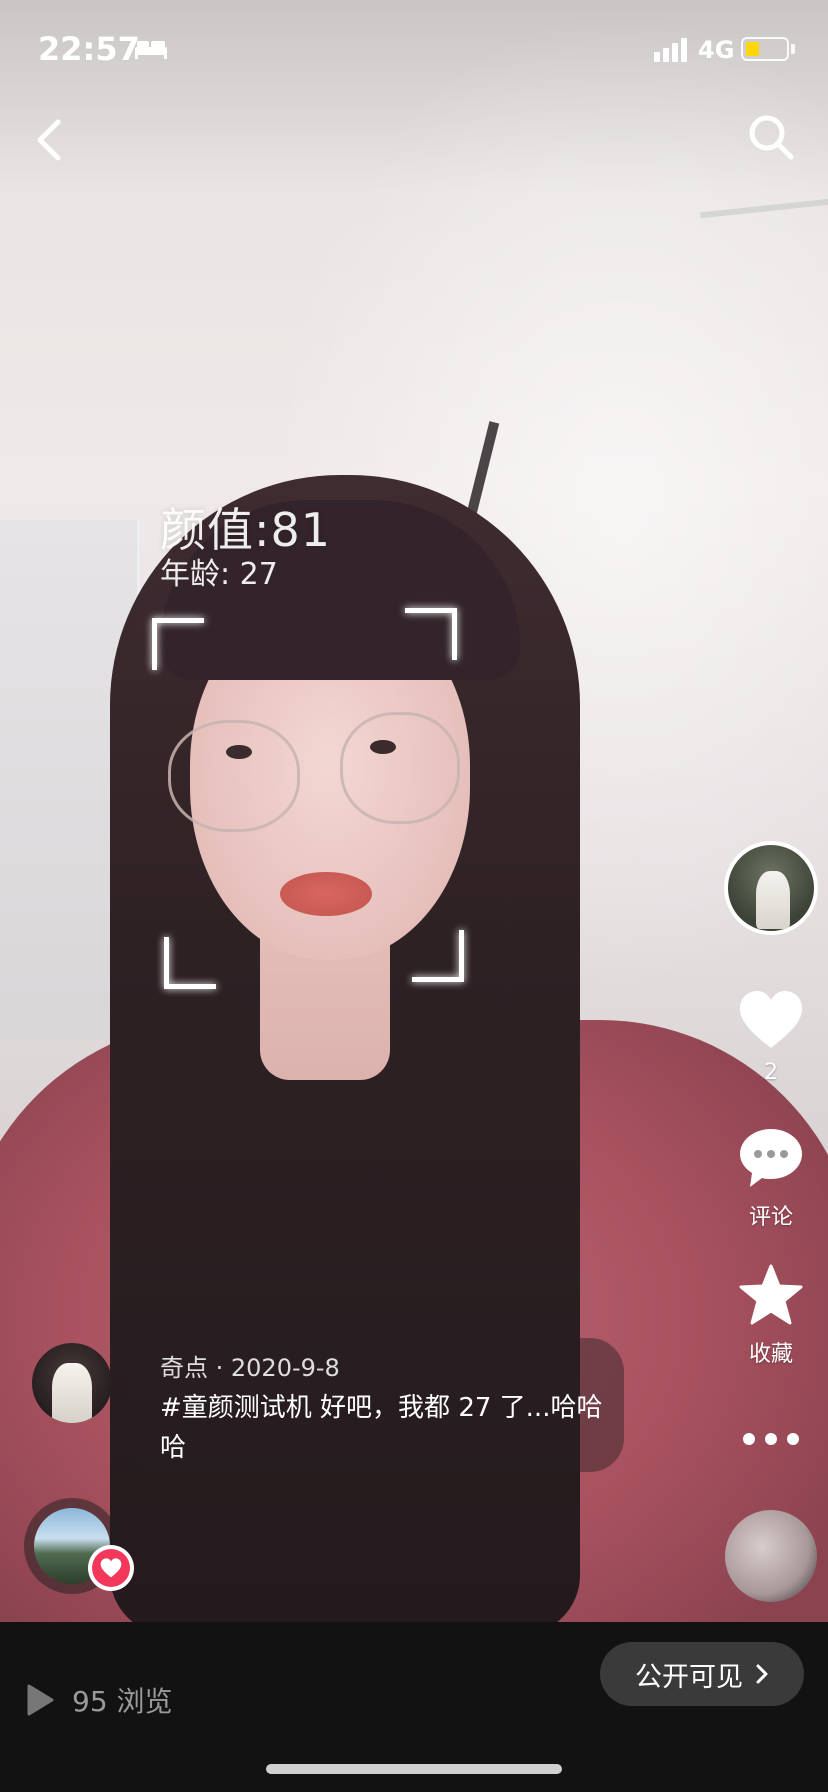 This screenshot has width=828, height=1792. Describe the element at coordinates (764, 208) in the screenshot. I see `background-beam` at that location.